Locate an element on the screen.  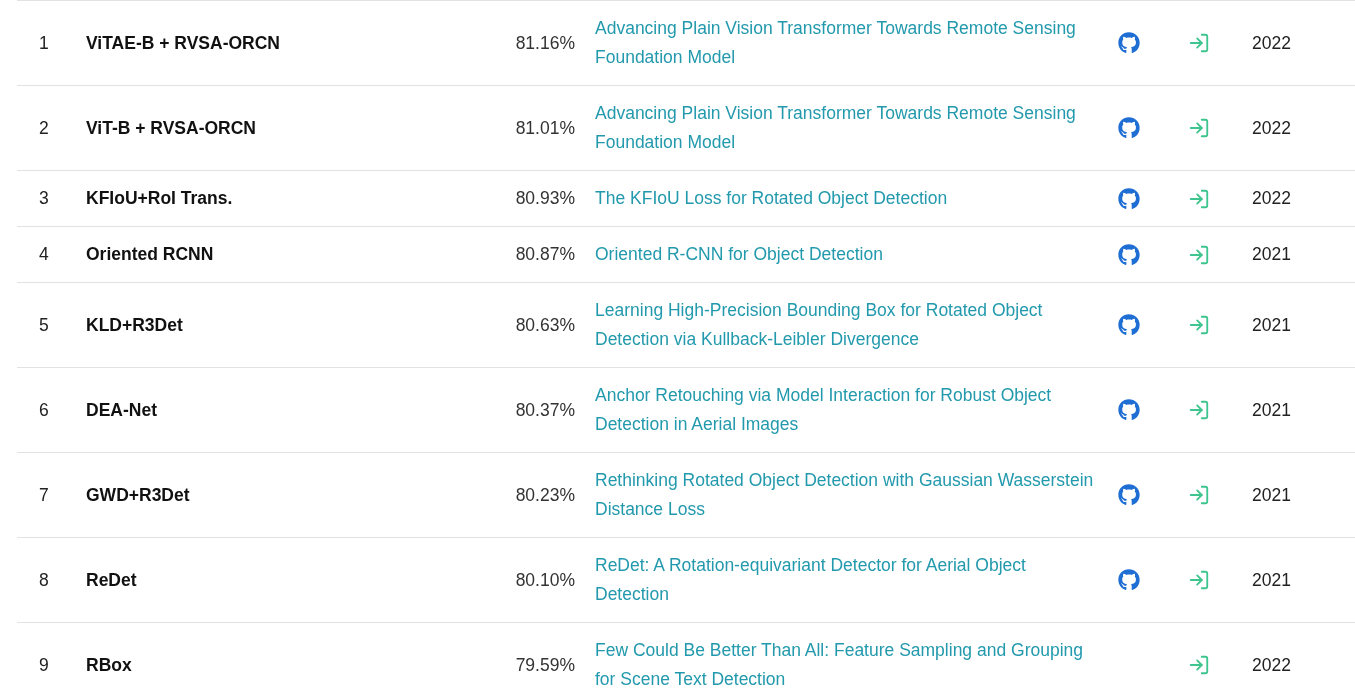
rank-number: 1 is located at coordinates (44, 43).